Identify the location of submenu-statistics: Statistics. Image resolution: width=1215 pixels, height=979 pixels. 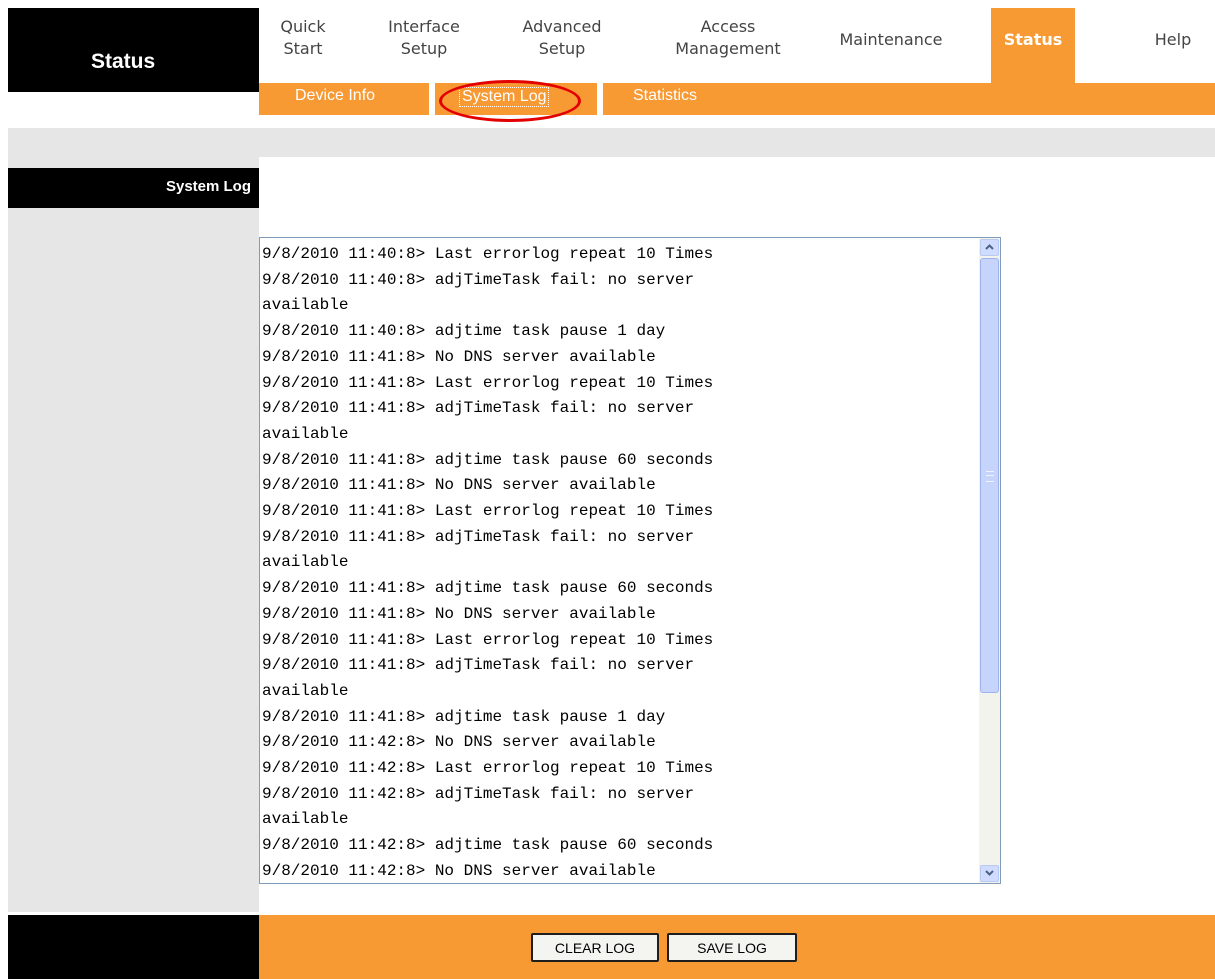
(665, 96).